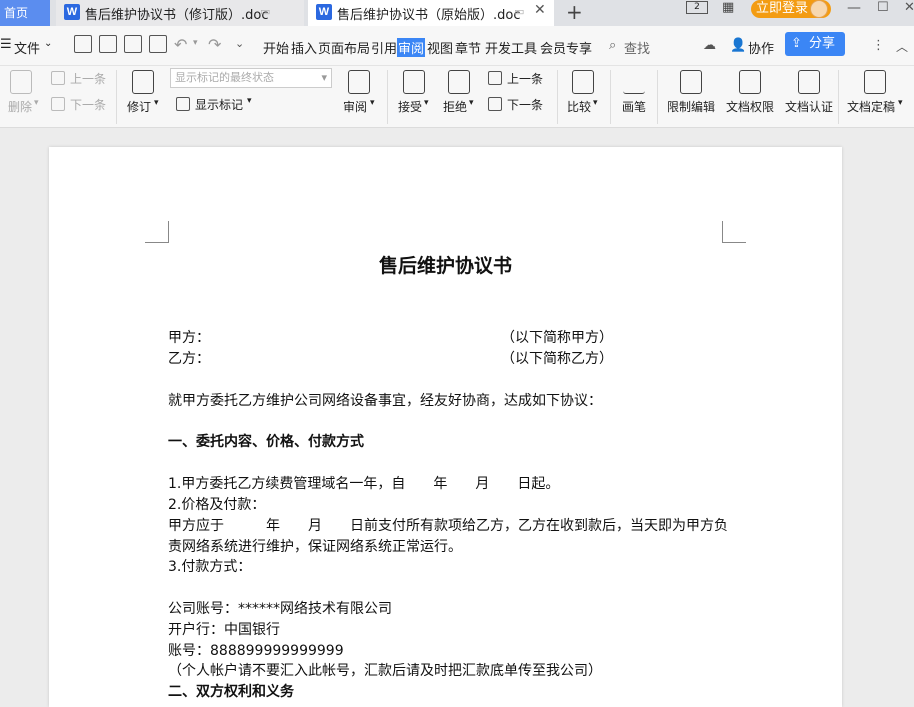 The image size is (914, 707). Describe the element at coordinates (854, 8) in the screenshot. I see `minimize-icon: —` at that location.